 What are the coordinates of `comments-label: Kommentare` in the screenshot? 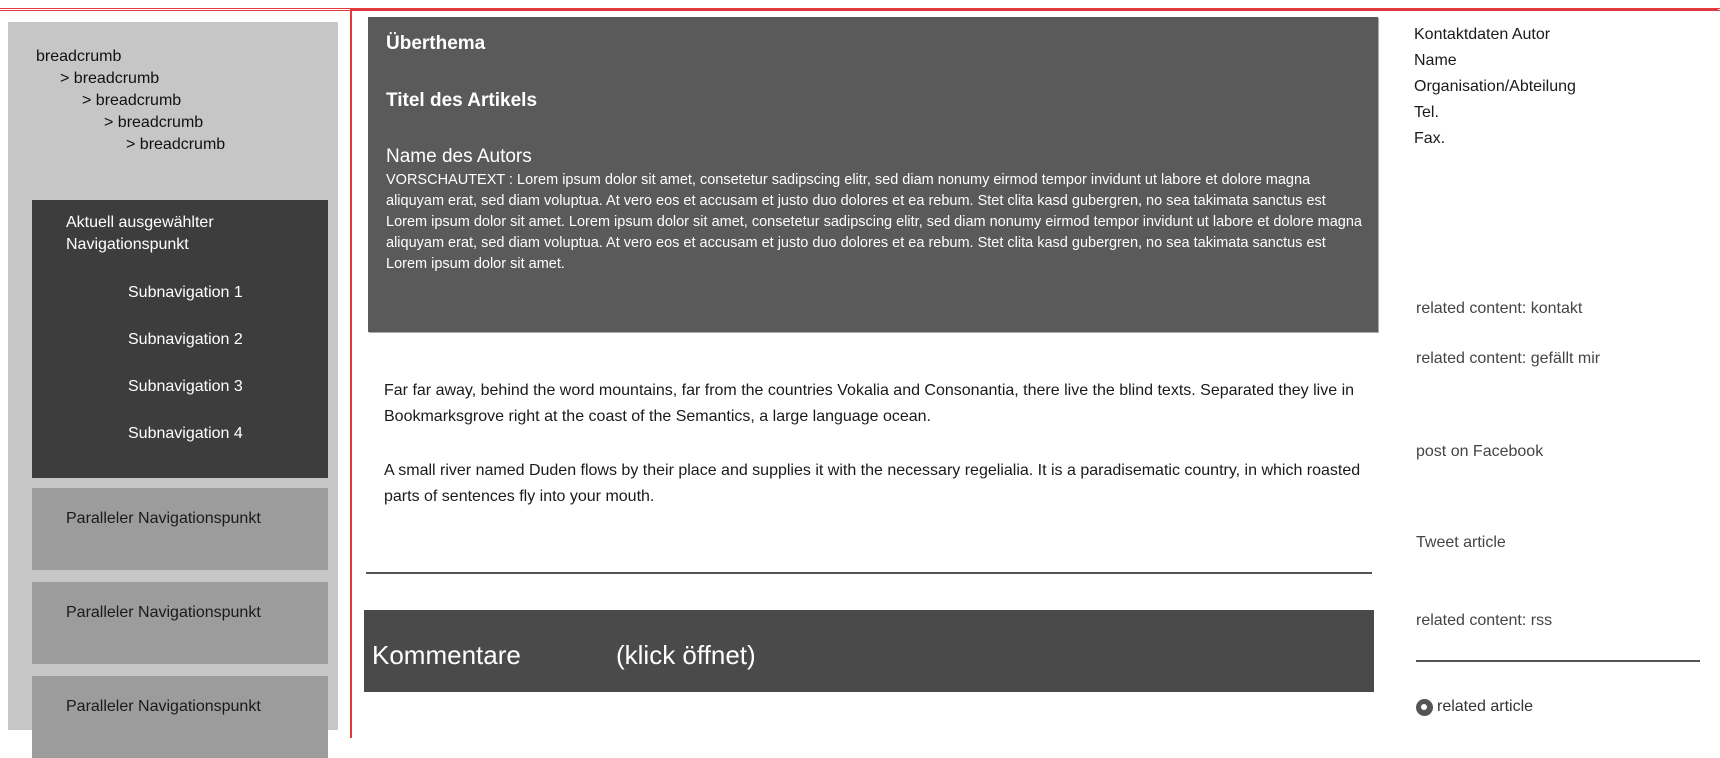 It's located at (446, 655).